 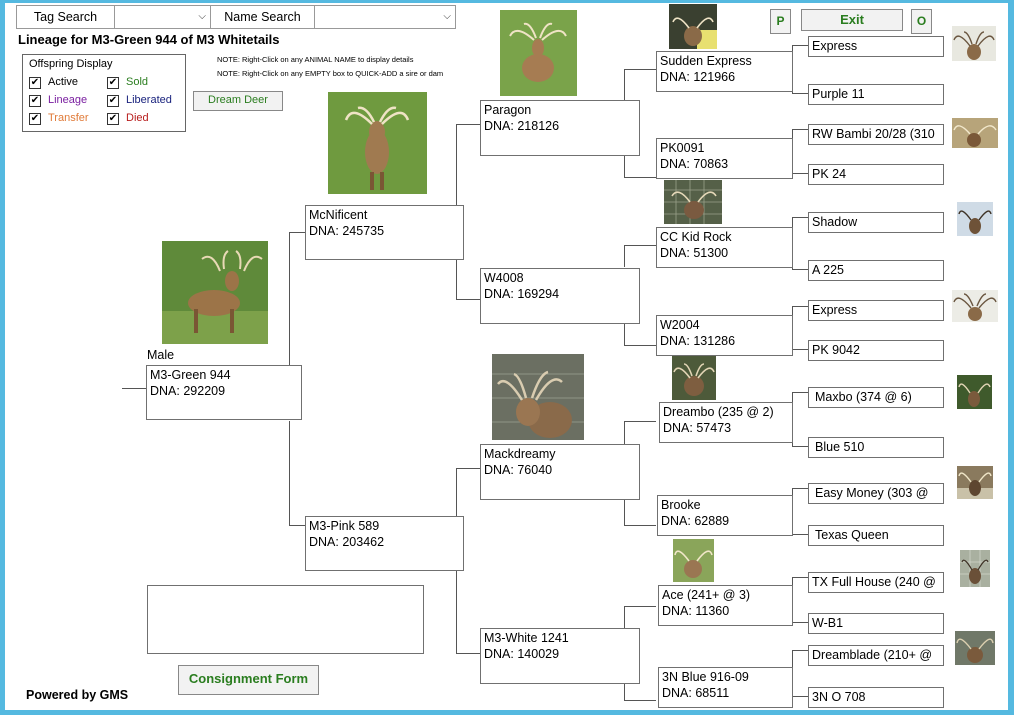 I want to click on active-checkbox: ✔, so click(x=35, y=83).